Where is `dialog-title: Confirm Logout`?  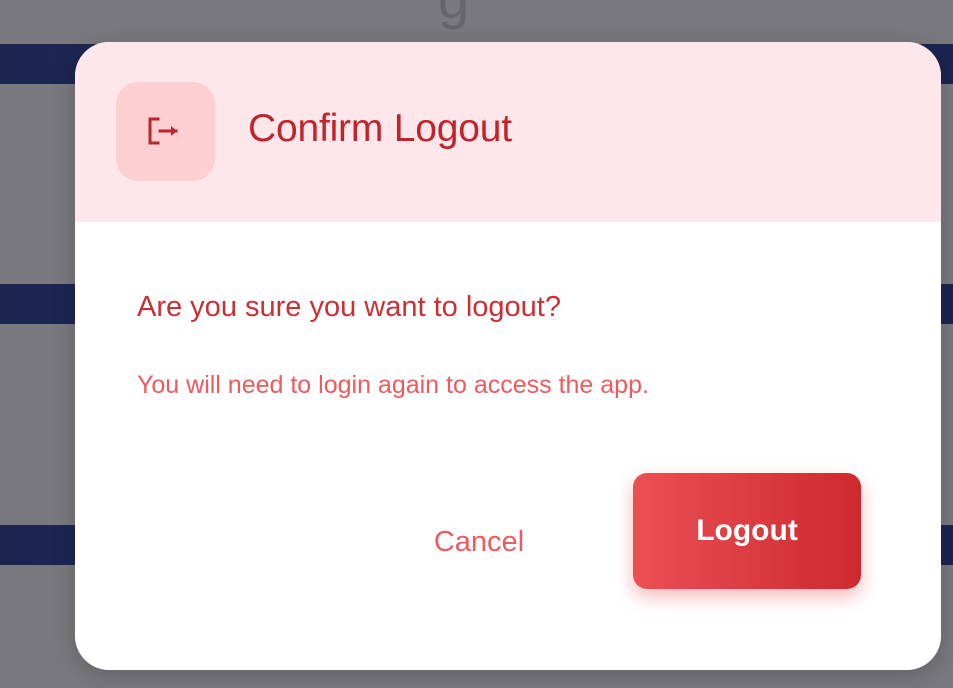 dialog-title: Confirm Logout is located at coordinates (380, 128).